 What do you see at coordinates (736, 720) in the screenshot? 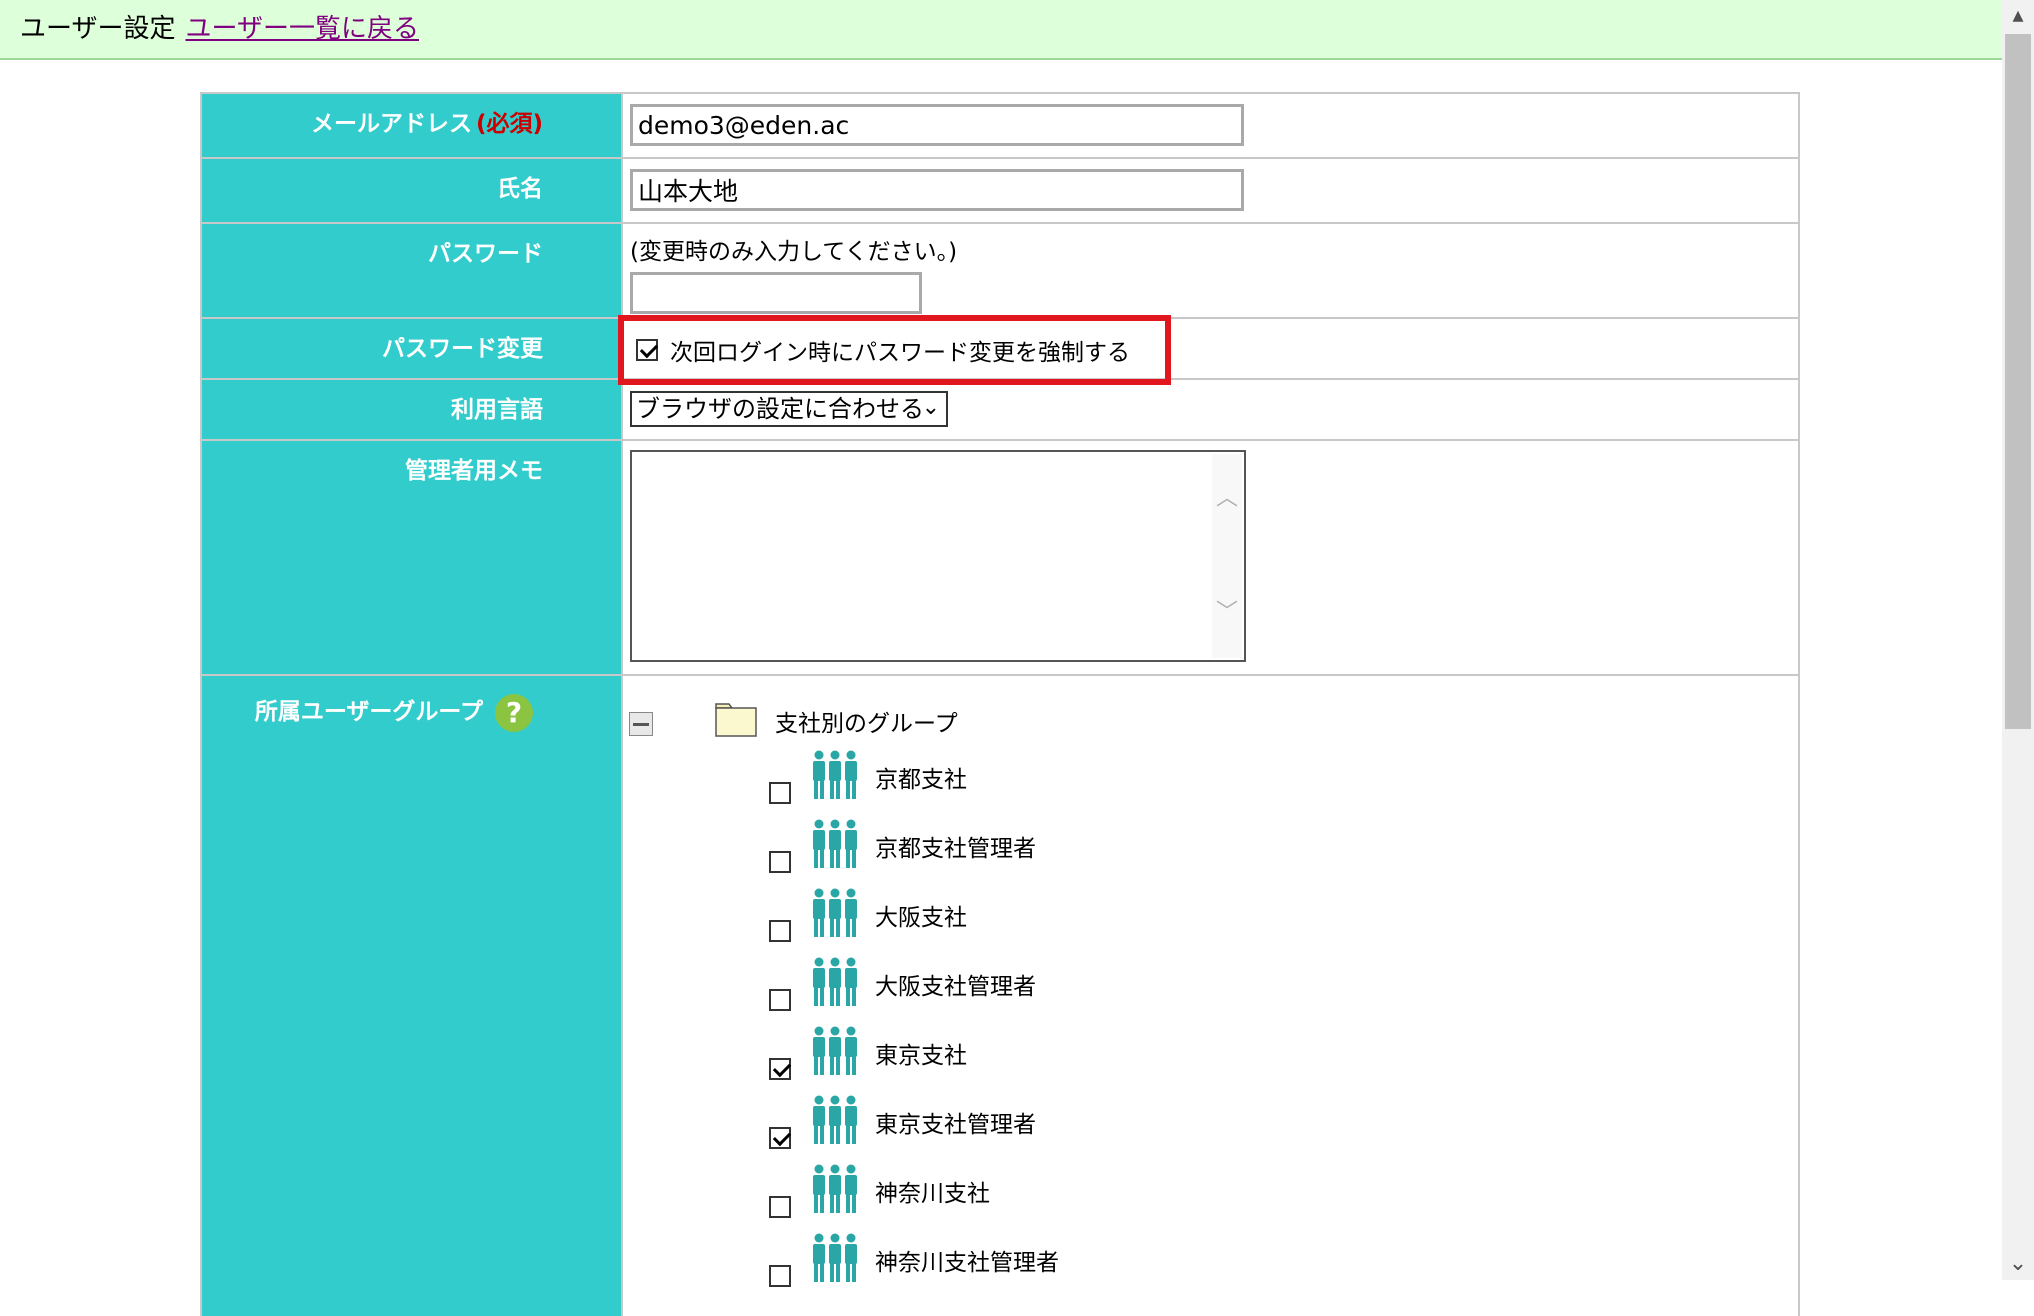
I see `folder-icon` at bounding box center [736, 720].